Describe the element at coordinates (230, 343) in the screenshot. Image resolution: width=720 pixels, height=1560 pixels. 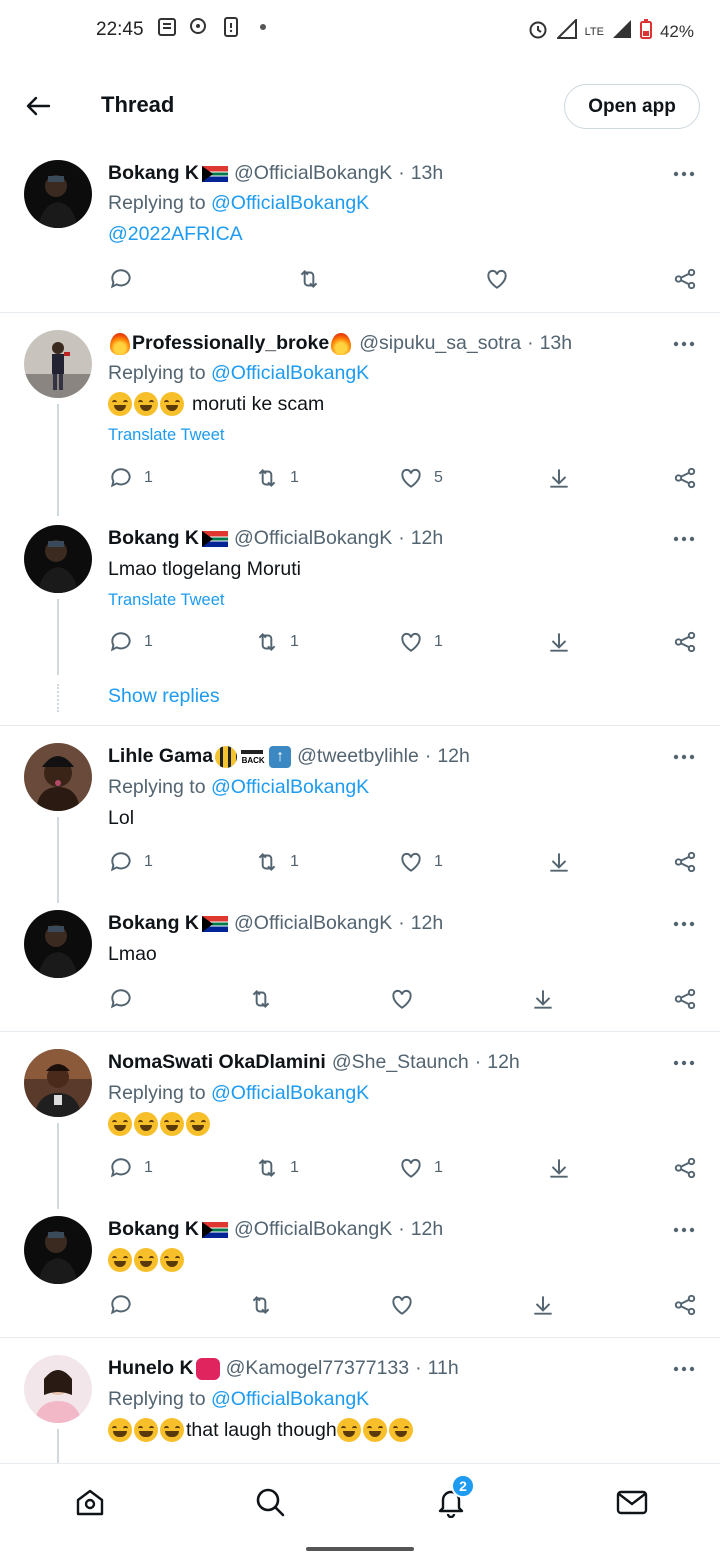
I see `display-name: Professionally_broke` at that location.